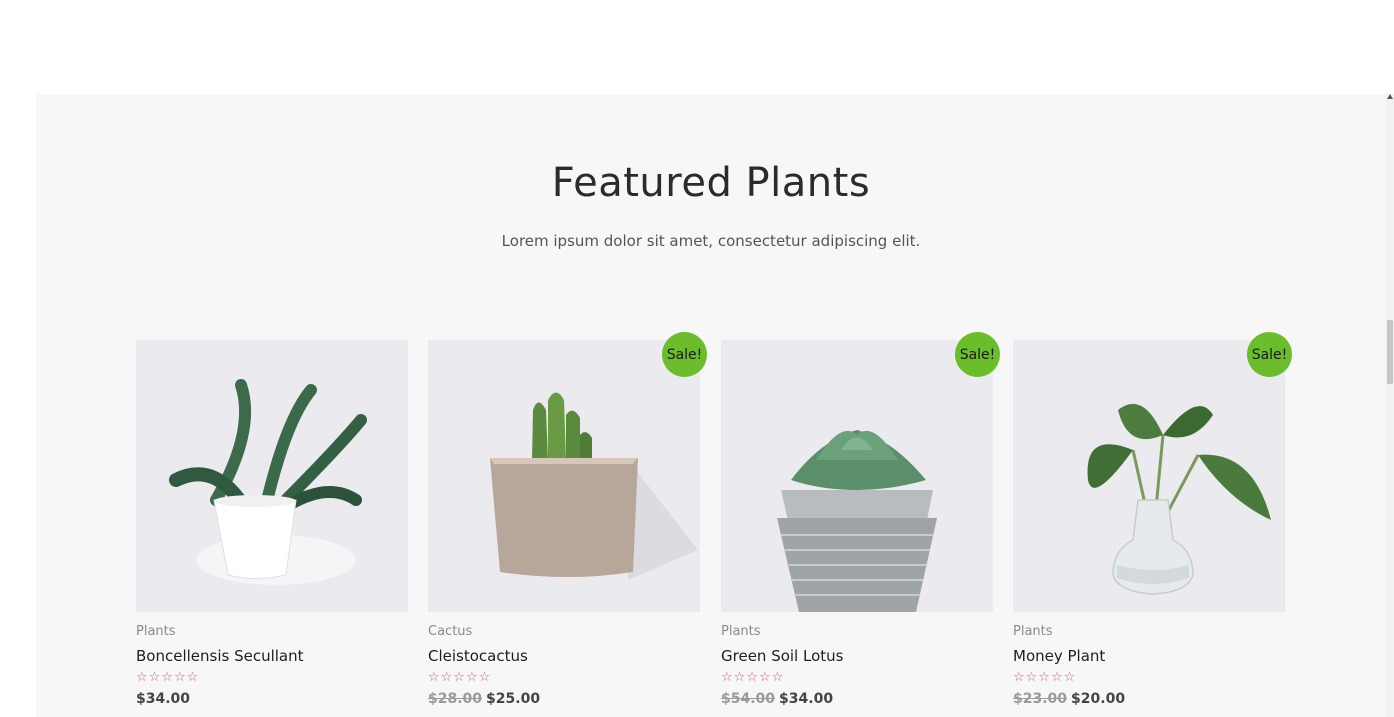 The width and height of the screenshot is (1394, 717). Describe the element at coordinates (1040, 699) in the screenshot. I see `original-price: $23.00` at that location.